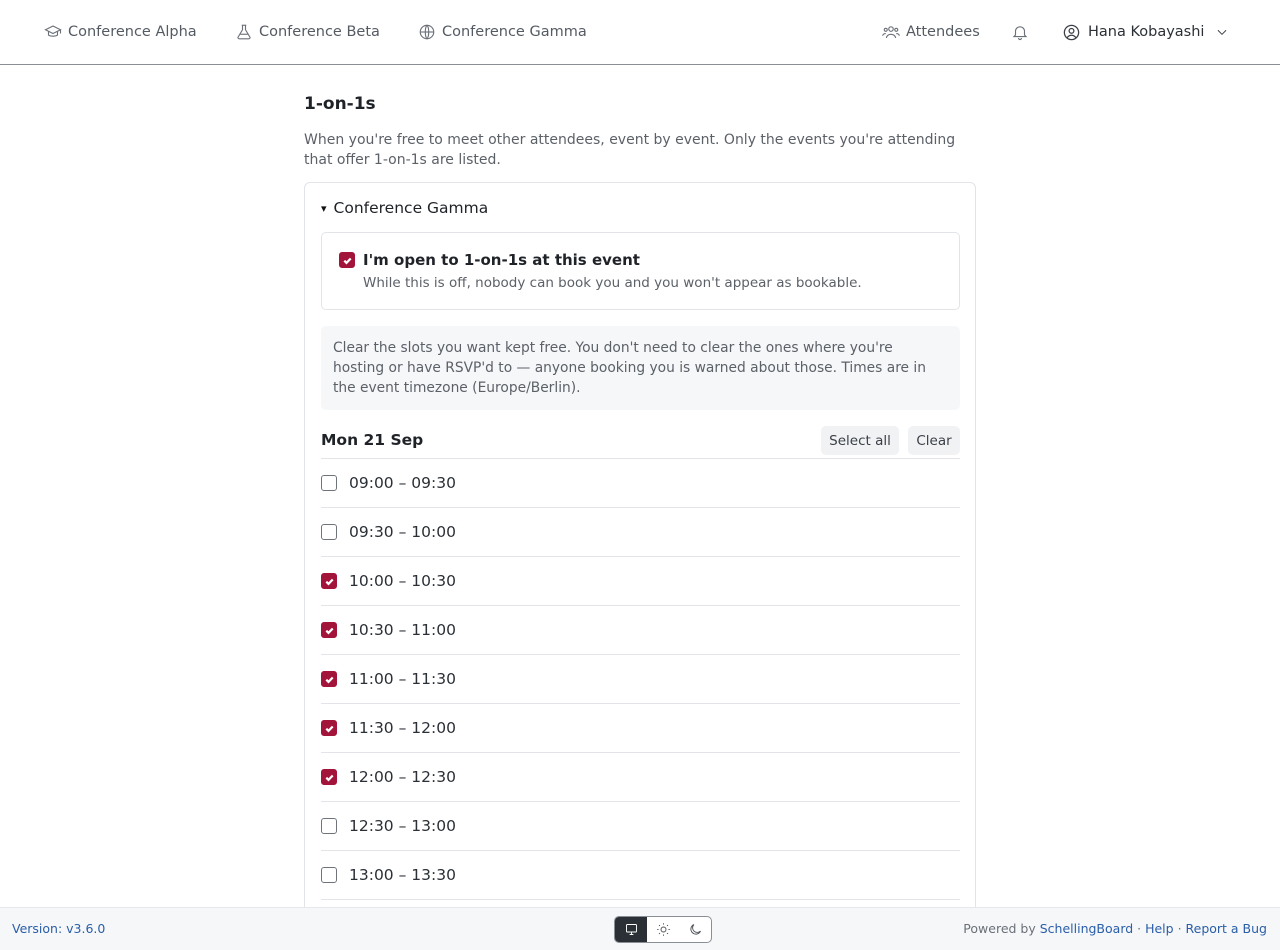 Image resolution: width=1280 pixels, height=950 pixels. I want to click on schellingboard-link: SchellingBoard, so click(1086, 928).